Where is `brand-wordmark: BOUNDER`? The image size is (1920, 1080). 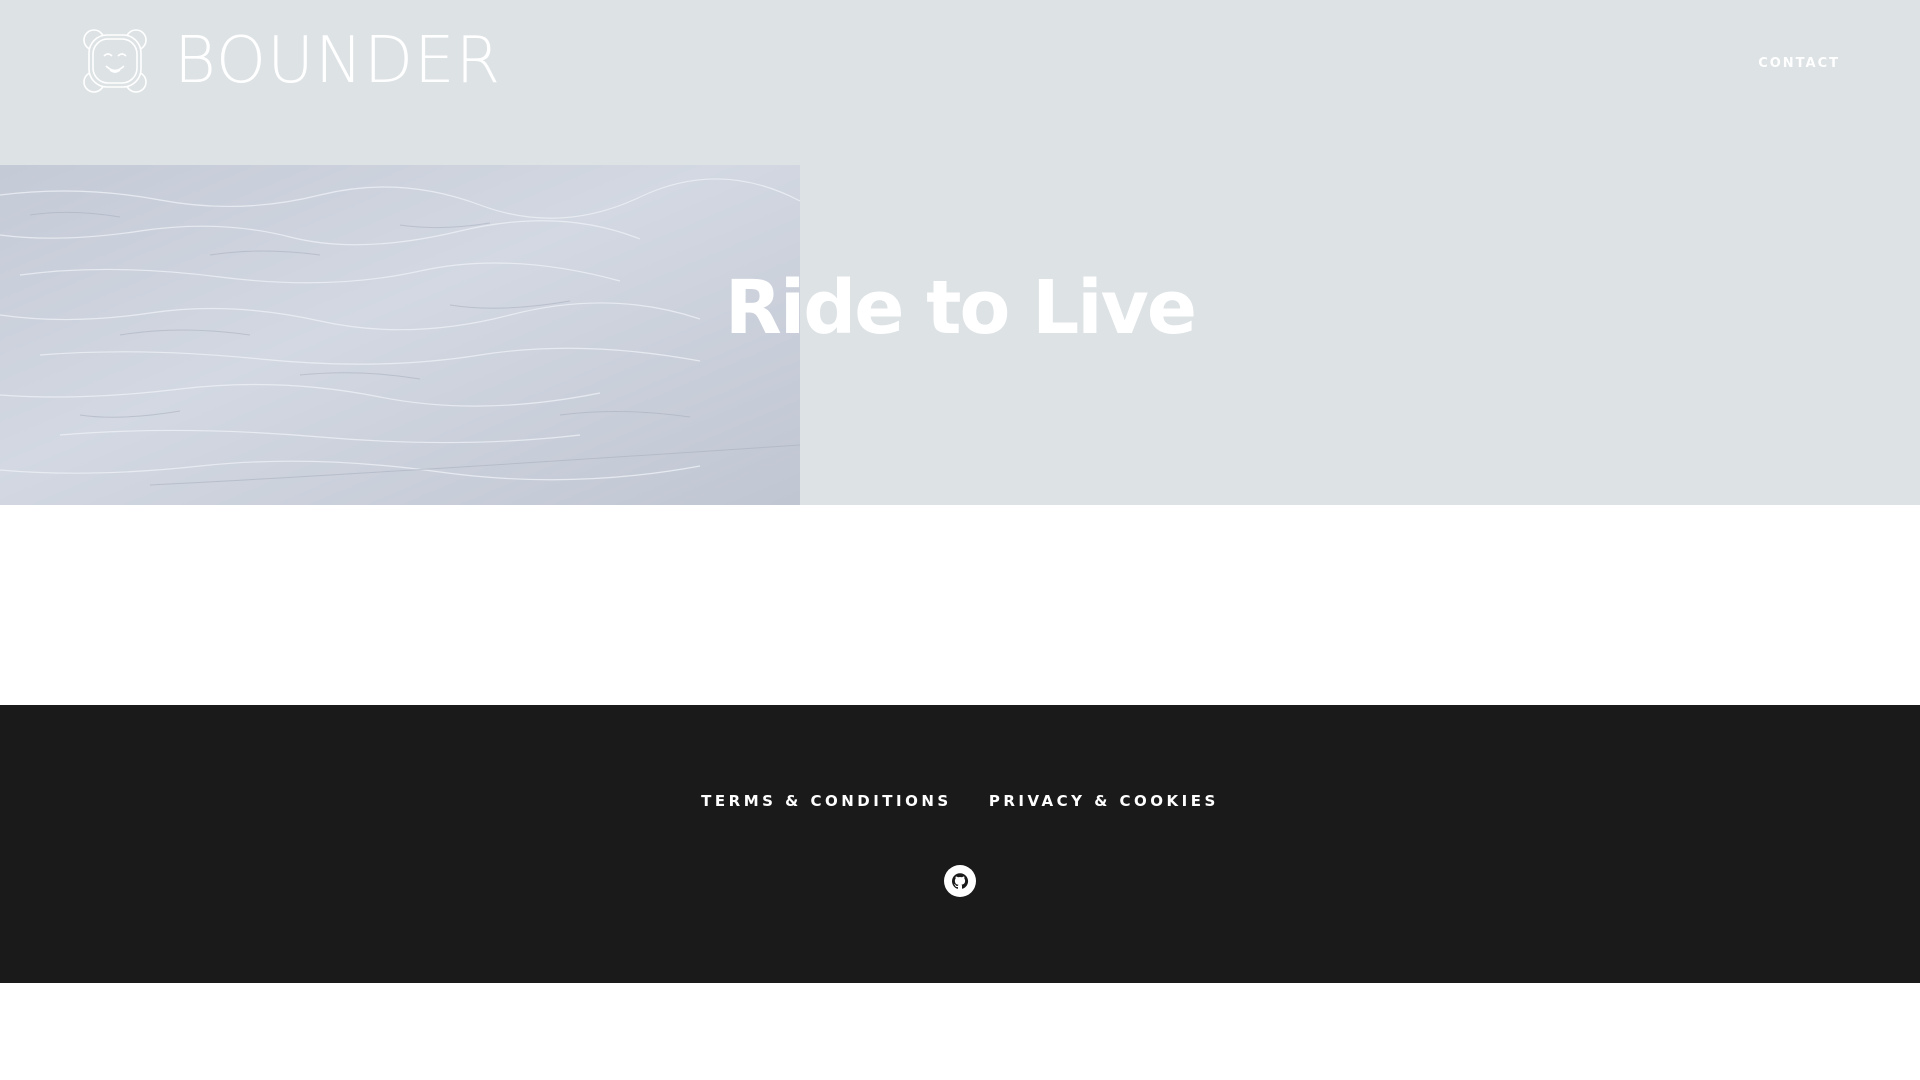 brand-wordmark: BOUNDER is located at coordinates (338, 61).